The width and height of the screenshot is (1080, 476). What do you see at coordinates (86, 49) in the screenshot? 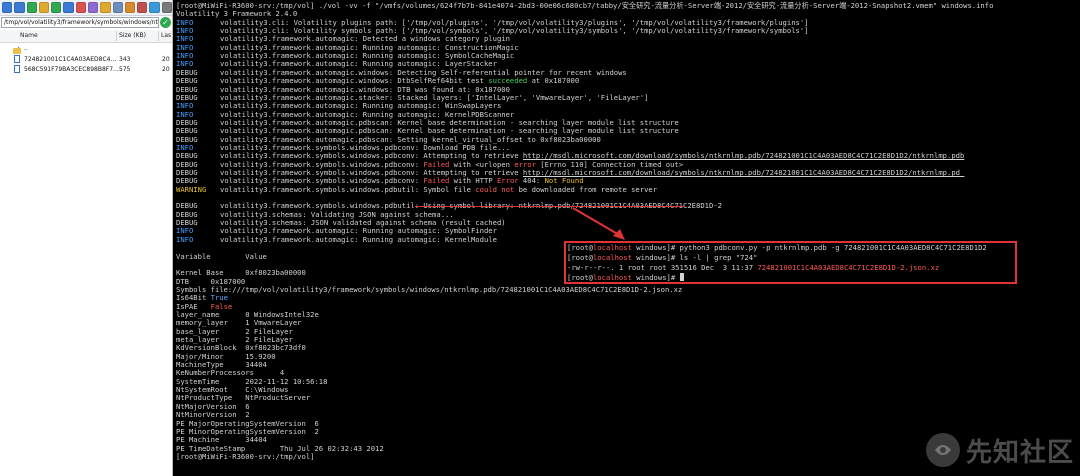
I see `file-row-parent: ▲ ..` at bounding box center [86, 49].